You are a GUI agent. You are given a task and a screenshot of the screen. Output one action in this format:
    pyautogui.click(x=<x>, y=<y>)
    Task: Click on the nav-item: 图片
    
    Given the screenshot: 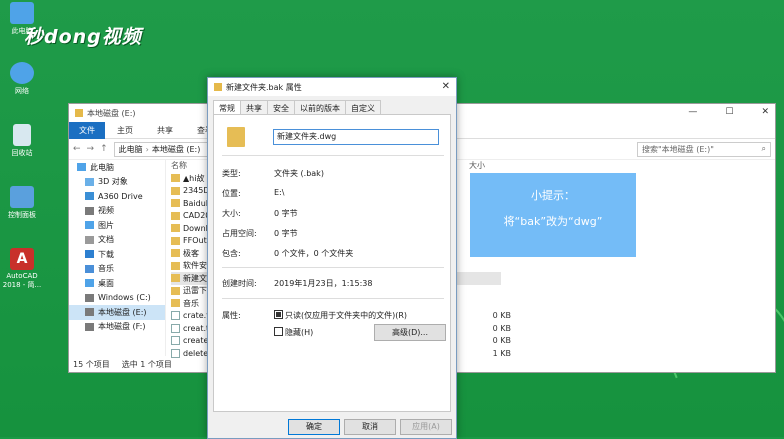 What is the action you would take?
    pyautogui.click(x=117, y=225)
    